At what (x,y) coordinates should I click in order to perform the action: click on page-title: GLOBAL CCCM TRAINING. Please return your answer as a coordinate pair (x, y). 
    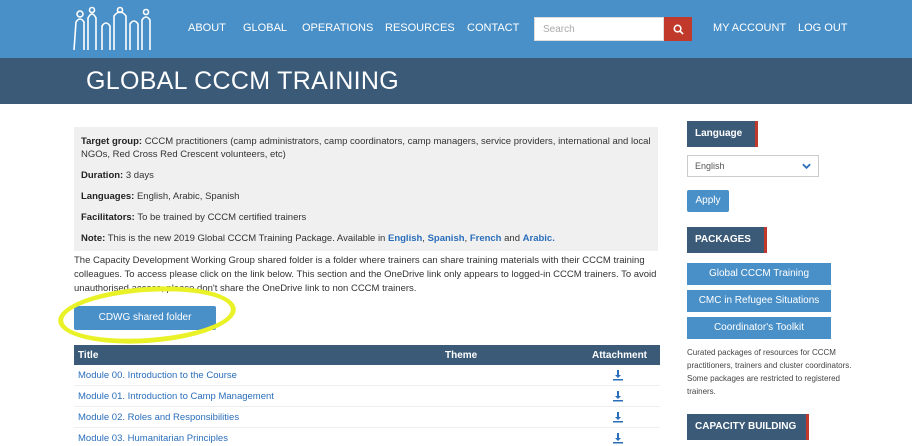
    Looking at the image, I should click on (242, 81).